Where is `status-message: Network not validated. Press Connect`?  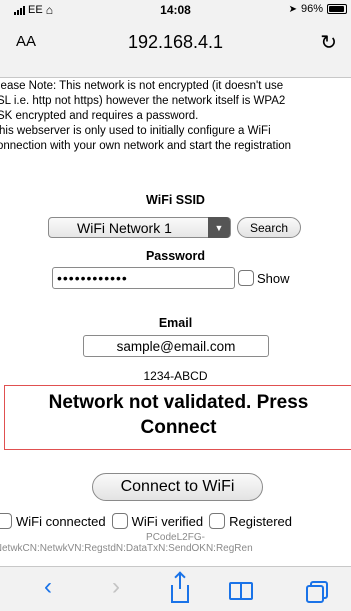
status-message: Network not validated. Press Connect is located at coordinates (178, 415).